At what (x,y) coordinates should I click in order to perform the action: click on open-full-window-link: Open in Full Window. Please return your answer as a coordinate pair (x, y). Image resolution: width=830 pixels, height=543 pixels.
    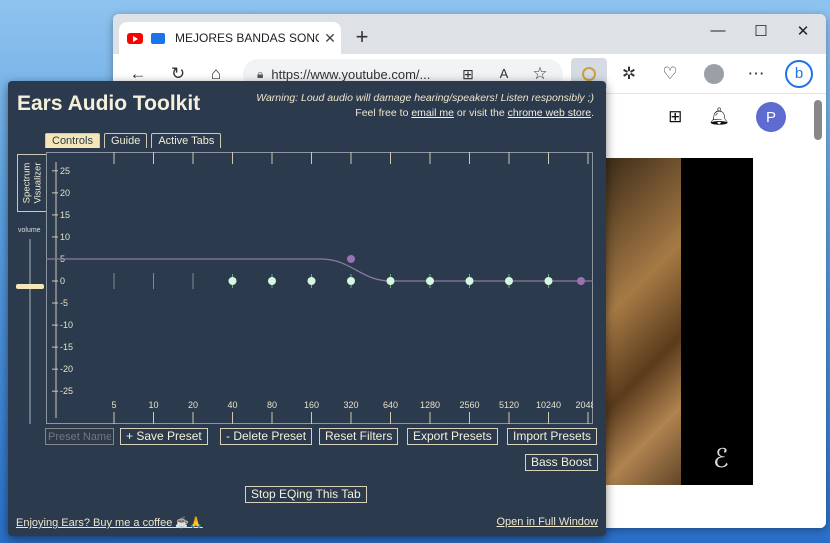
    Looking at the image, I should click on (548, 522).